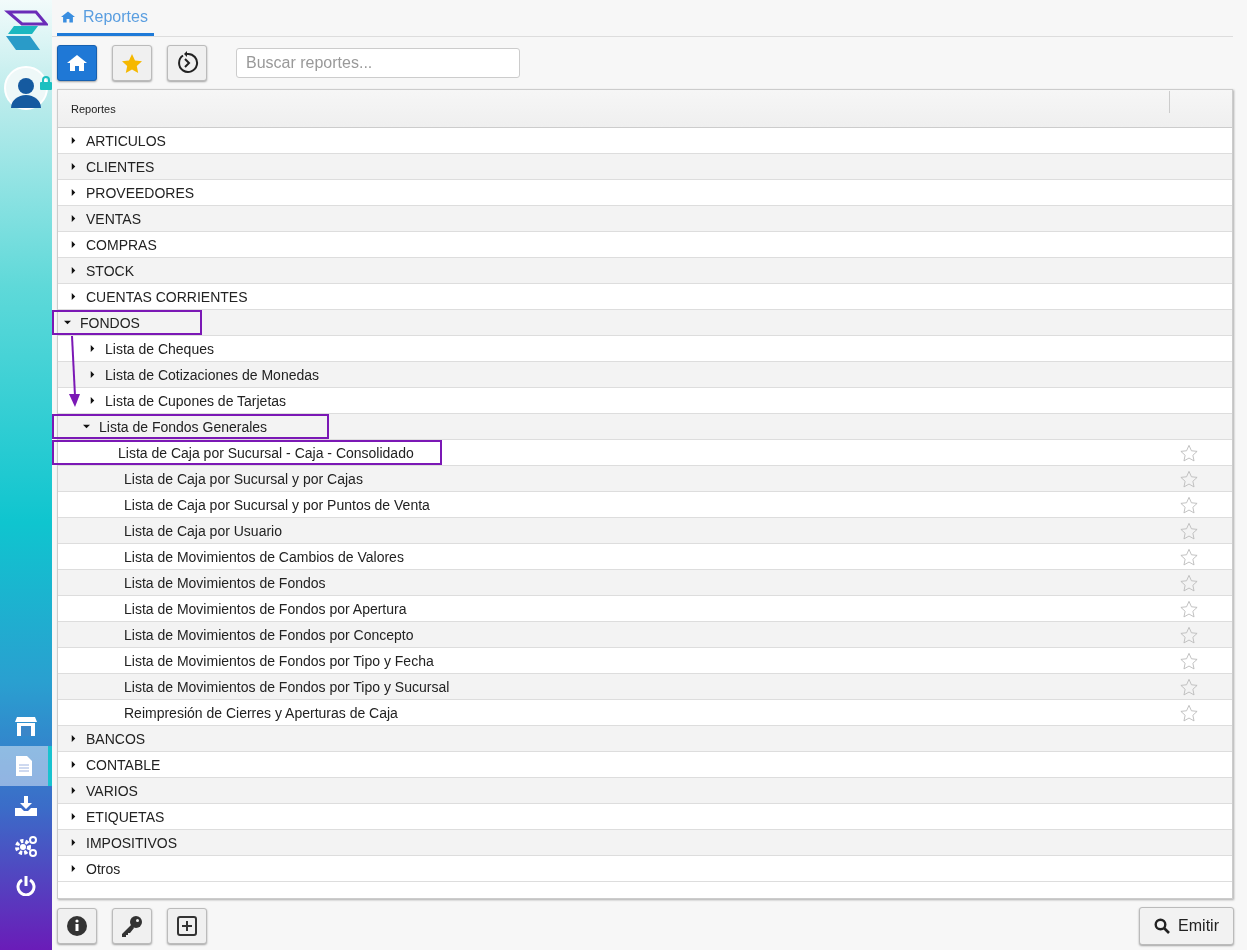 The width and height of the screenshot is (1247, 950). What do you see at coordinates (245, 504) in the screenshot?
I see `report-item: Lista de Caja por Sucursal y por Puntos de Venta` at bounding box center [245, 504].